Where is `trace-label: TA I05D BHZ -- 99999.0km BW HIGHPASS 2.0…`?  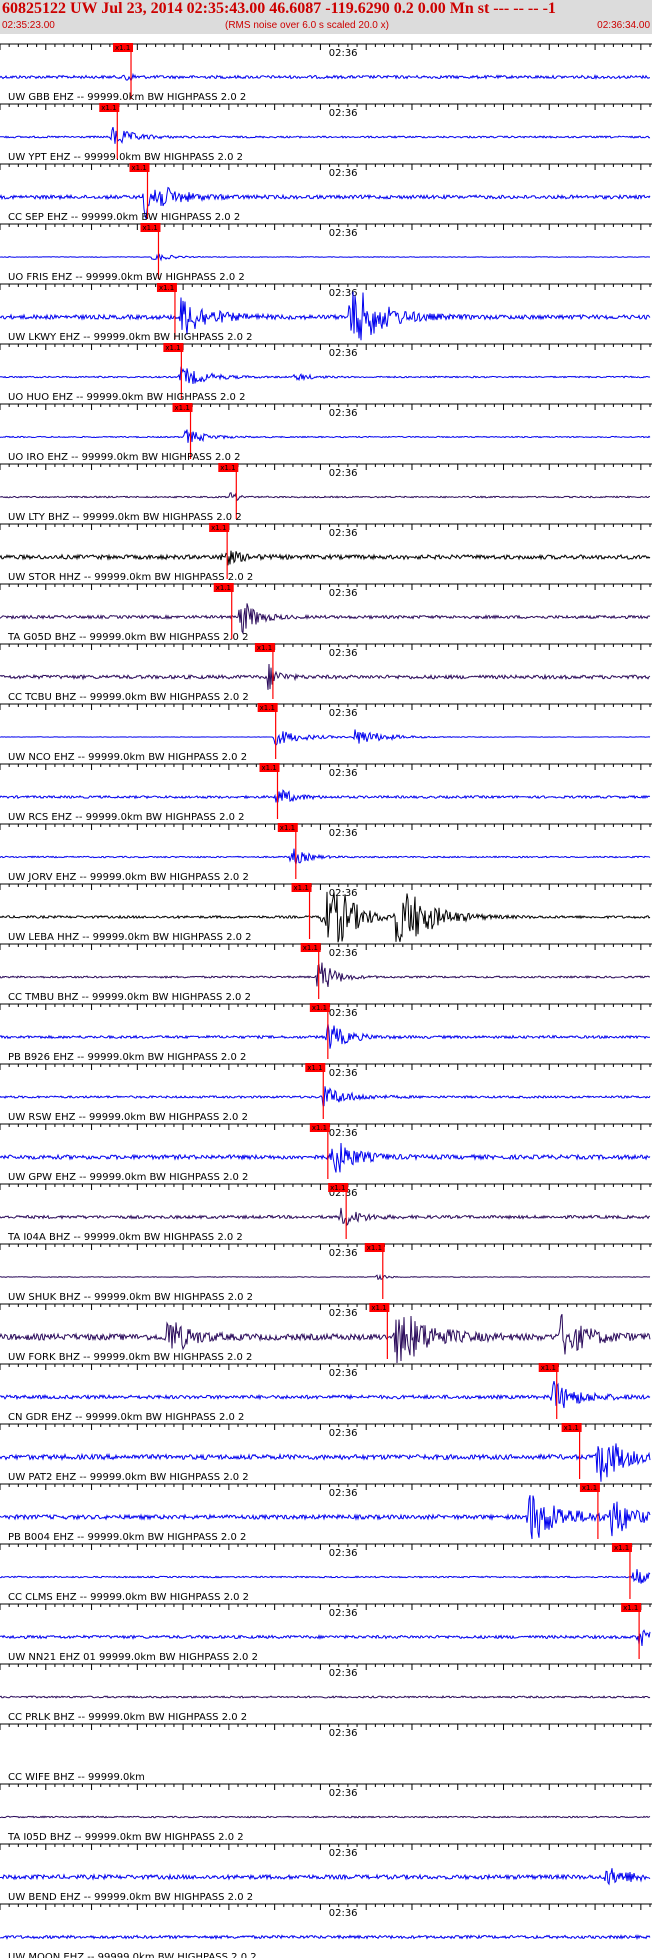 trace-label: TA I05D BHZ -- 99999.0km BW HIGHPASS 2.0… is located at coordinates (125, 1837).